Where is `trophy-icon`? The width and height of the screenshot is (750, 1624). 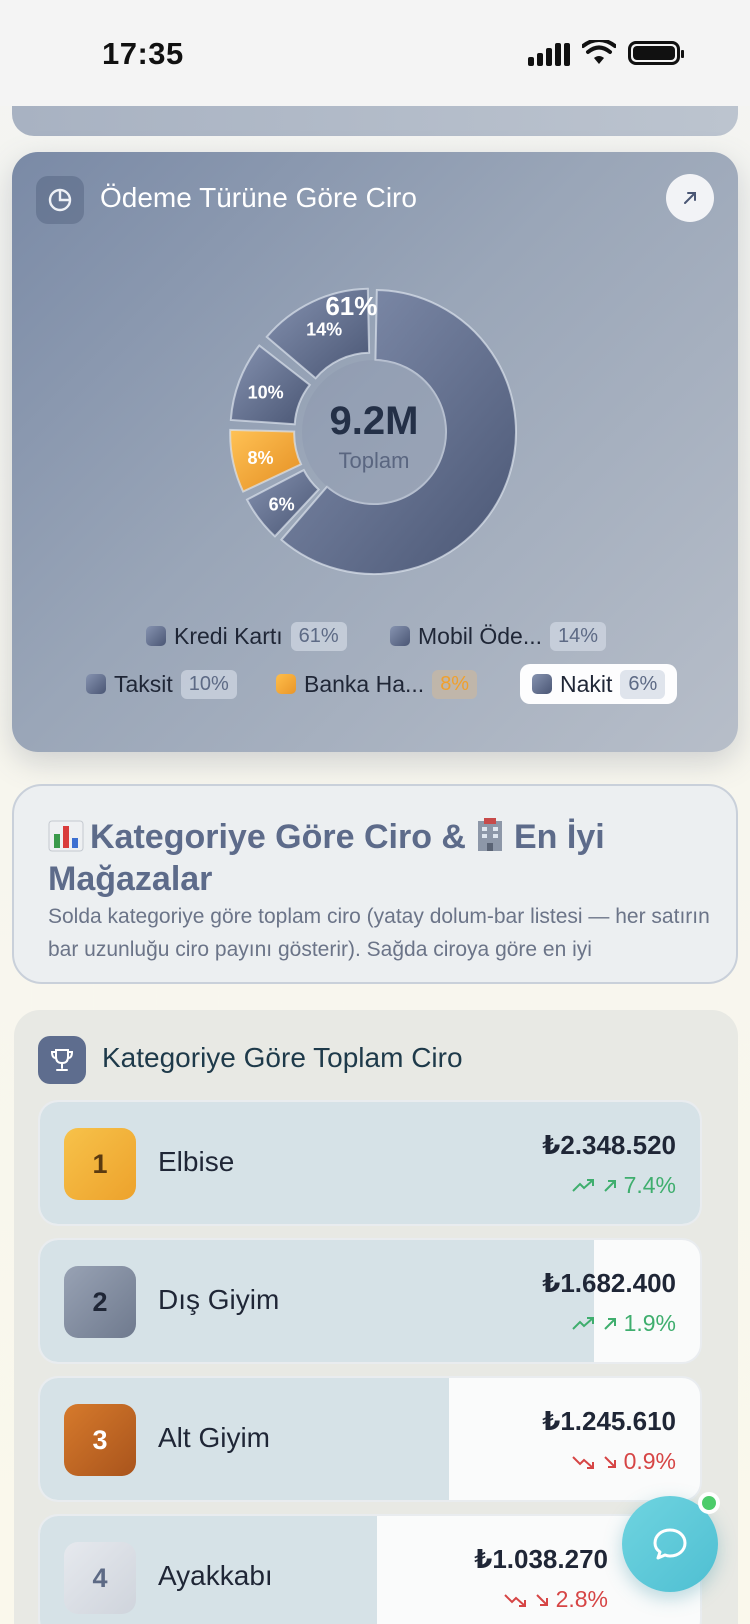
trophy-icon is located at coordinates (62, 1060).